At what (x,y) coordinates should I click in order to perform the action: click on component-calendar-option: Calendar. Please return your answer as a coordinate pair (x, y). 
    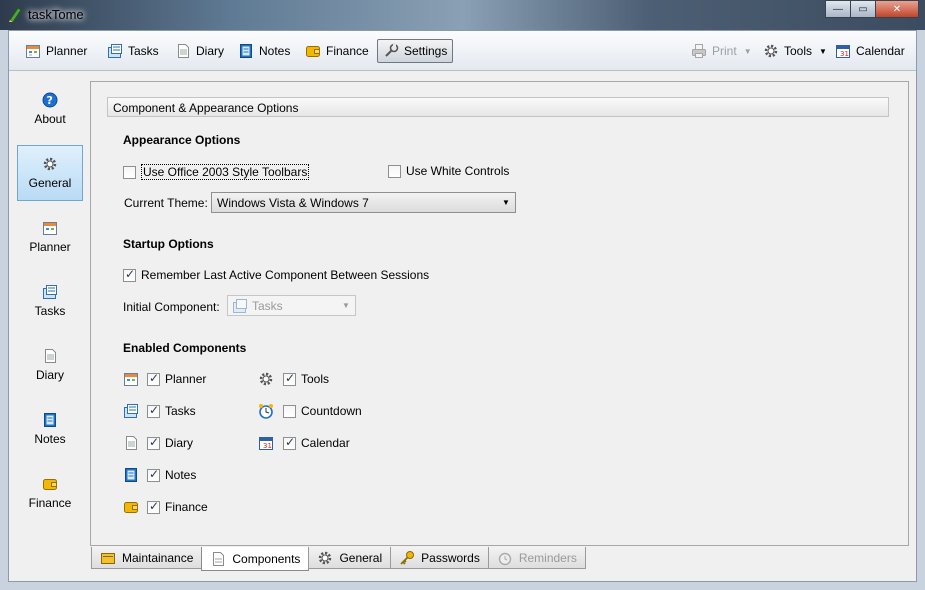
    Looking at the image, I should click on (316, 442).